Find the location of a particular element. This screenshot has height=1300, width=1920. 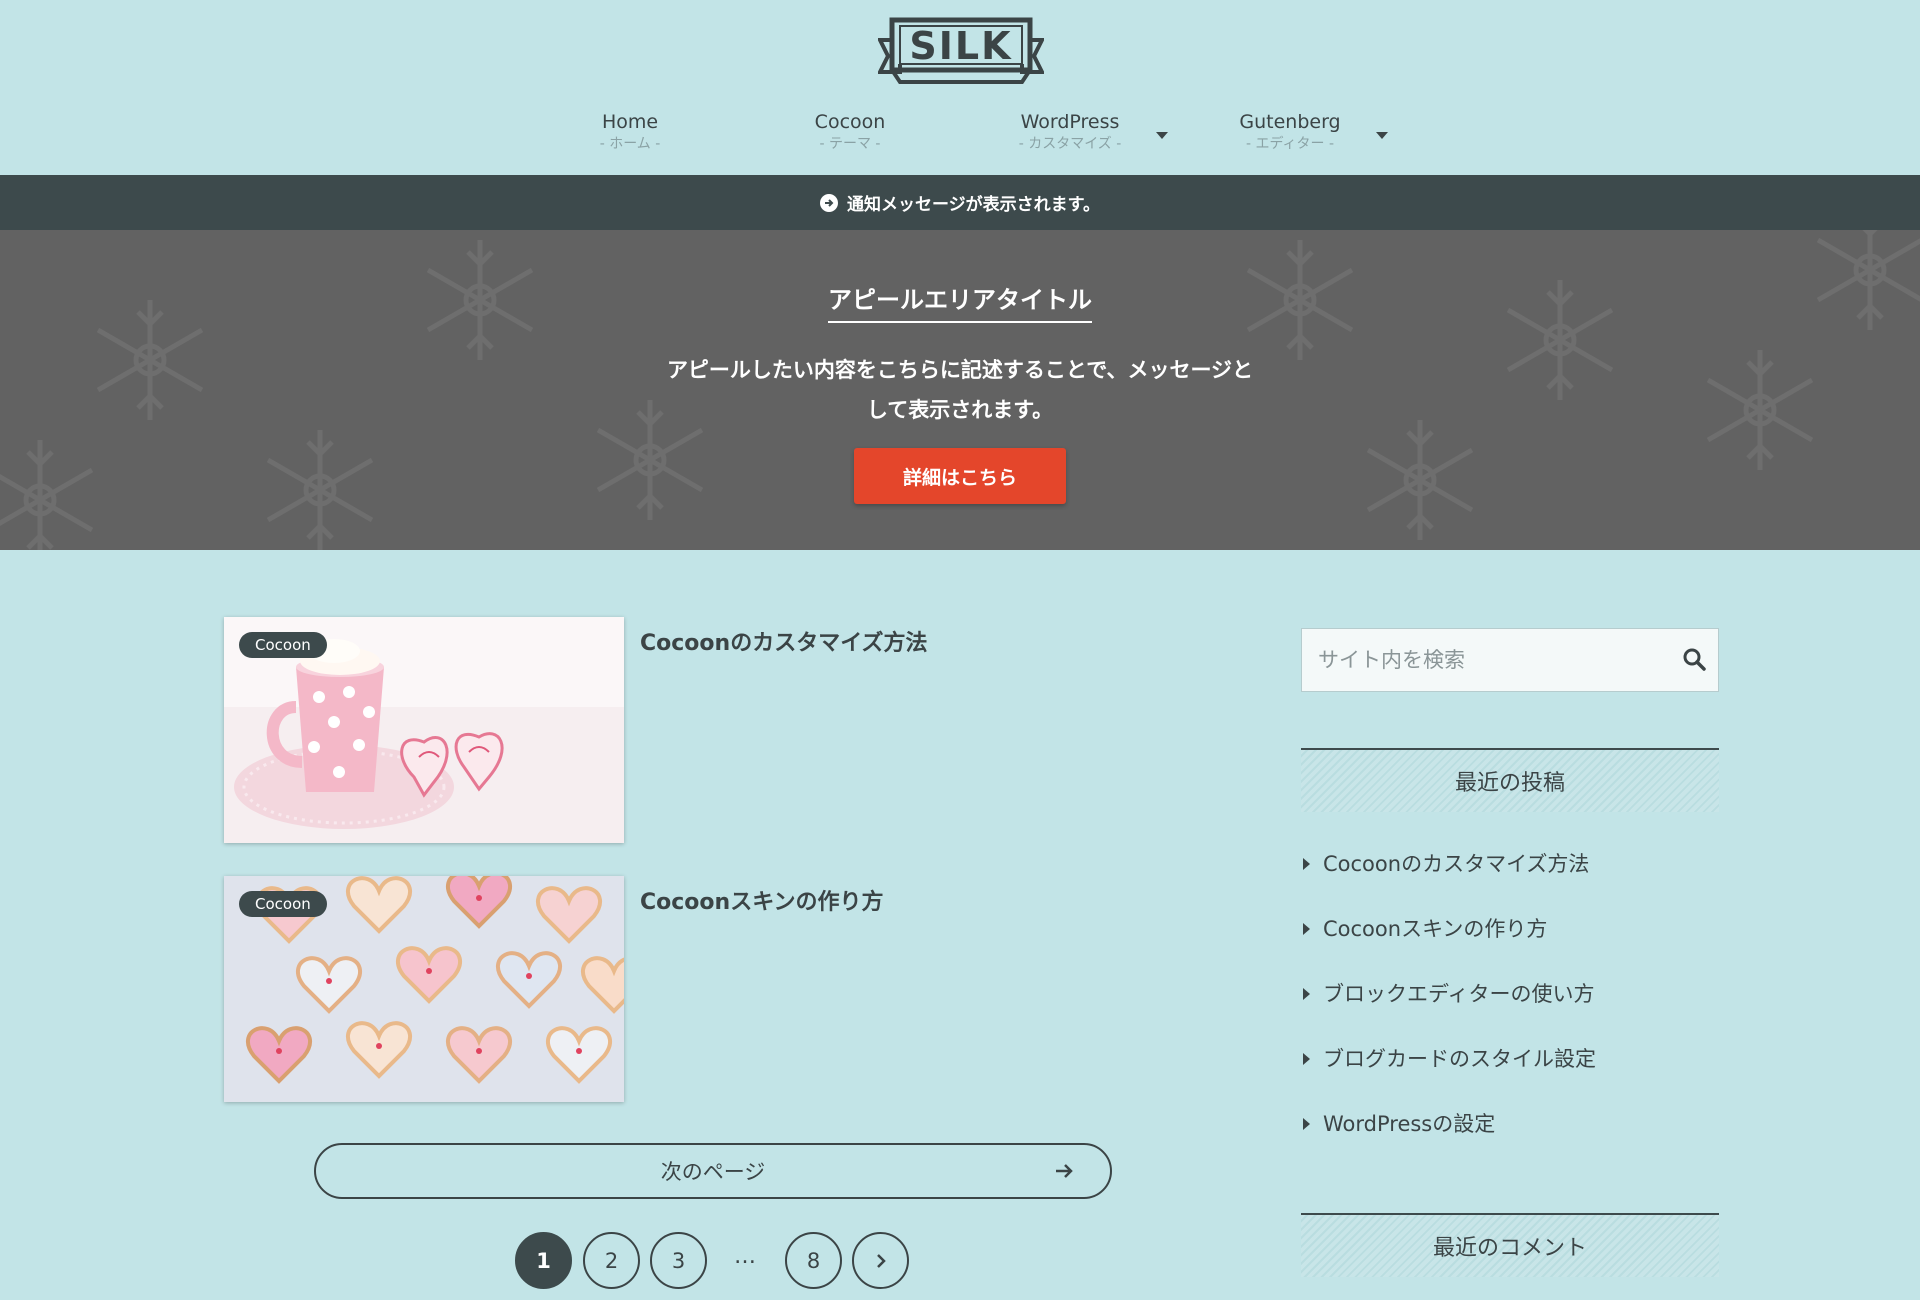

site-search is located at coordinates (1510, 660).